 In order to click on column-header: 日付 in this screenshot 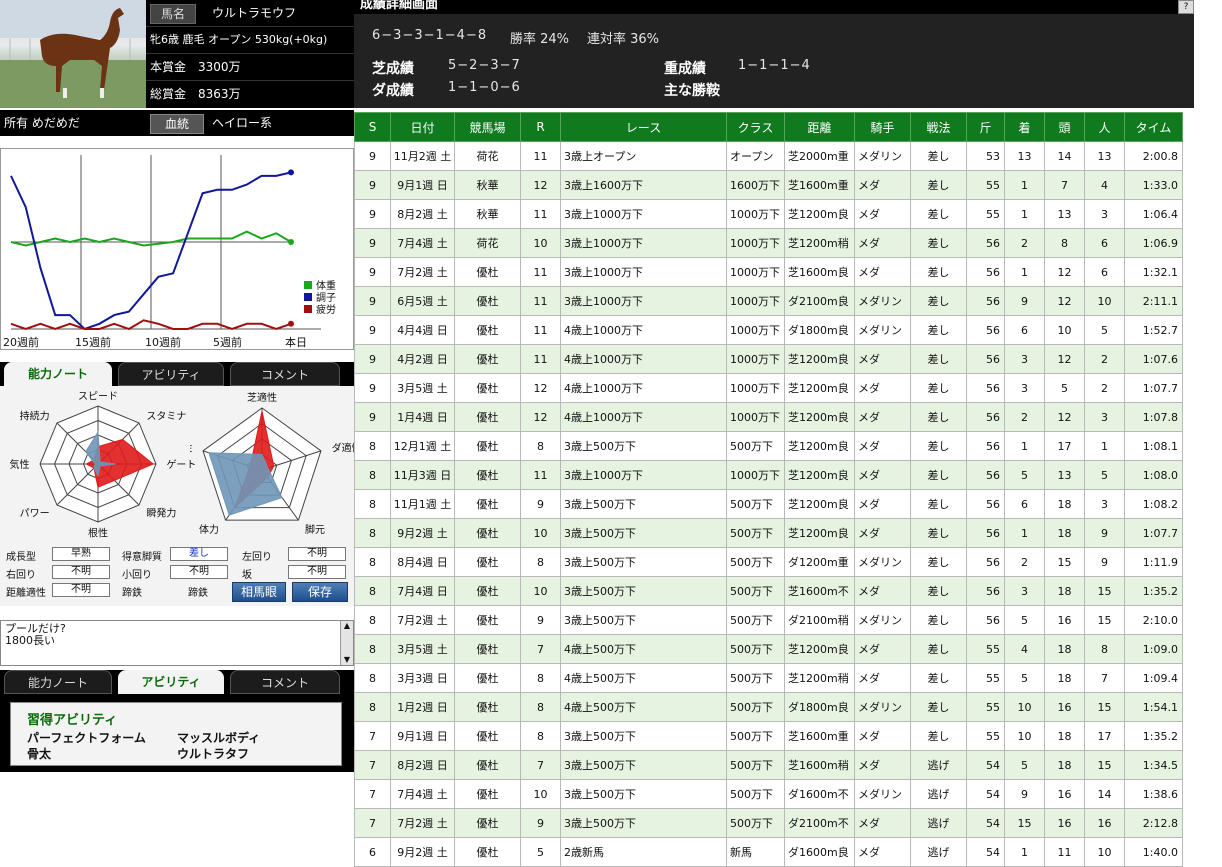, I will do `click(422, 127)`.